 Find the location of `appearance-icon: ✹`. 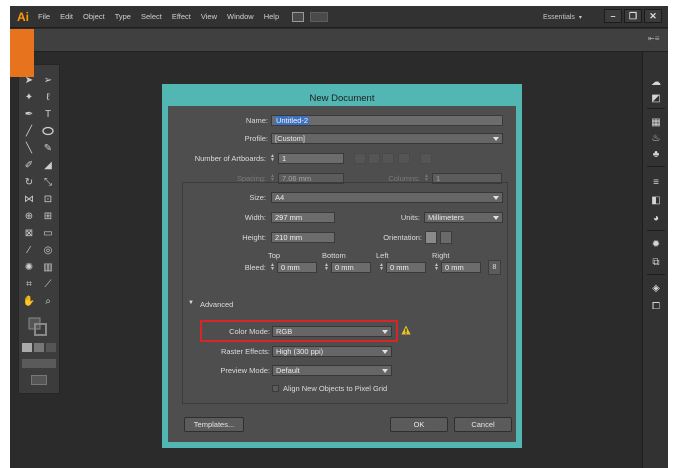

appearance-icon: ✹ is located at coordinates (656, 244).